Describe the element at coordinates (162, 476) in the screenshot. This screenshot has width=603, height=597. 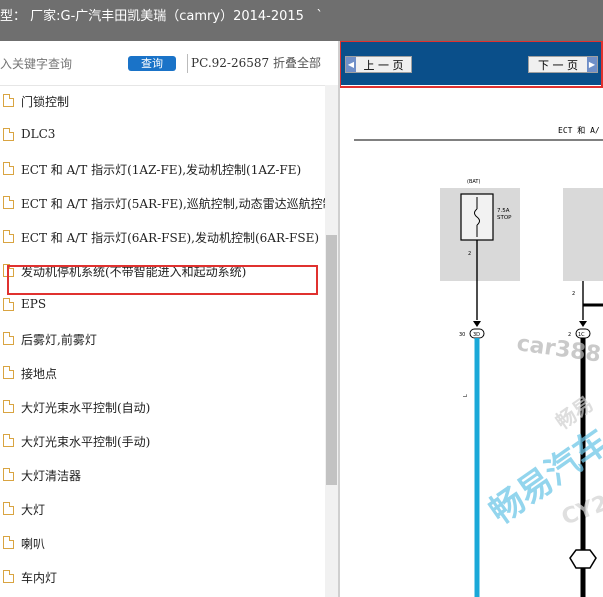
I see `list-item: 大灯清洁器` at that location.